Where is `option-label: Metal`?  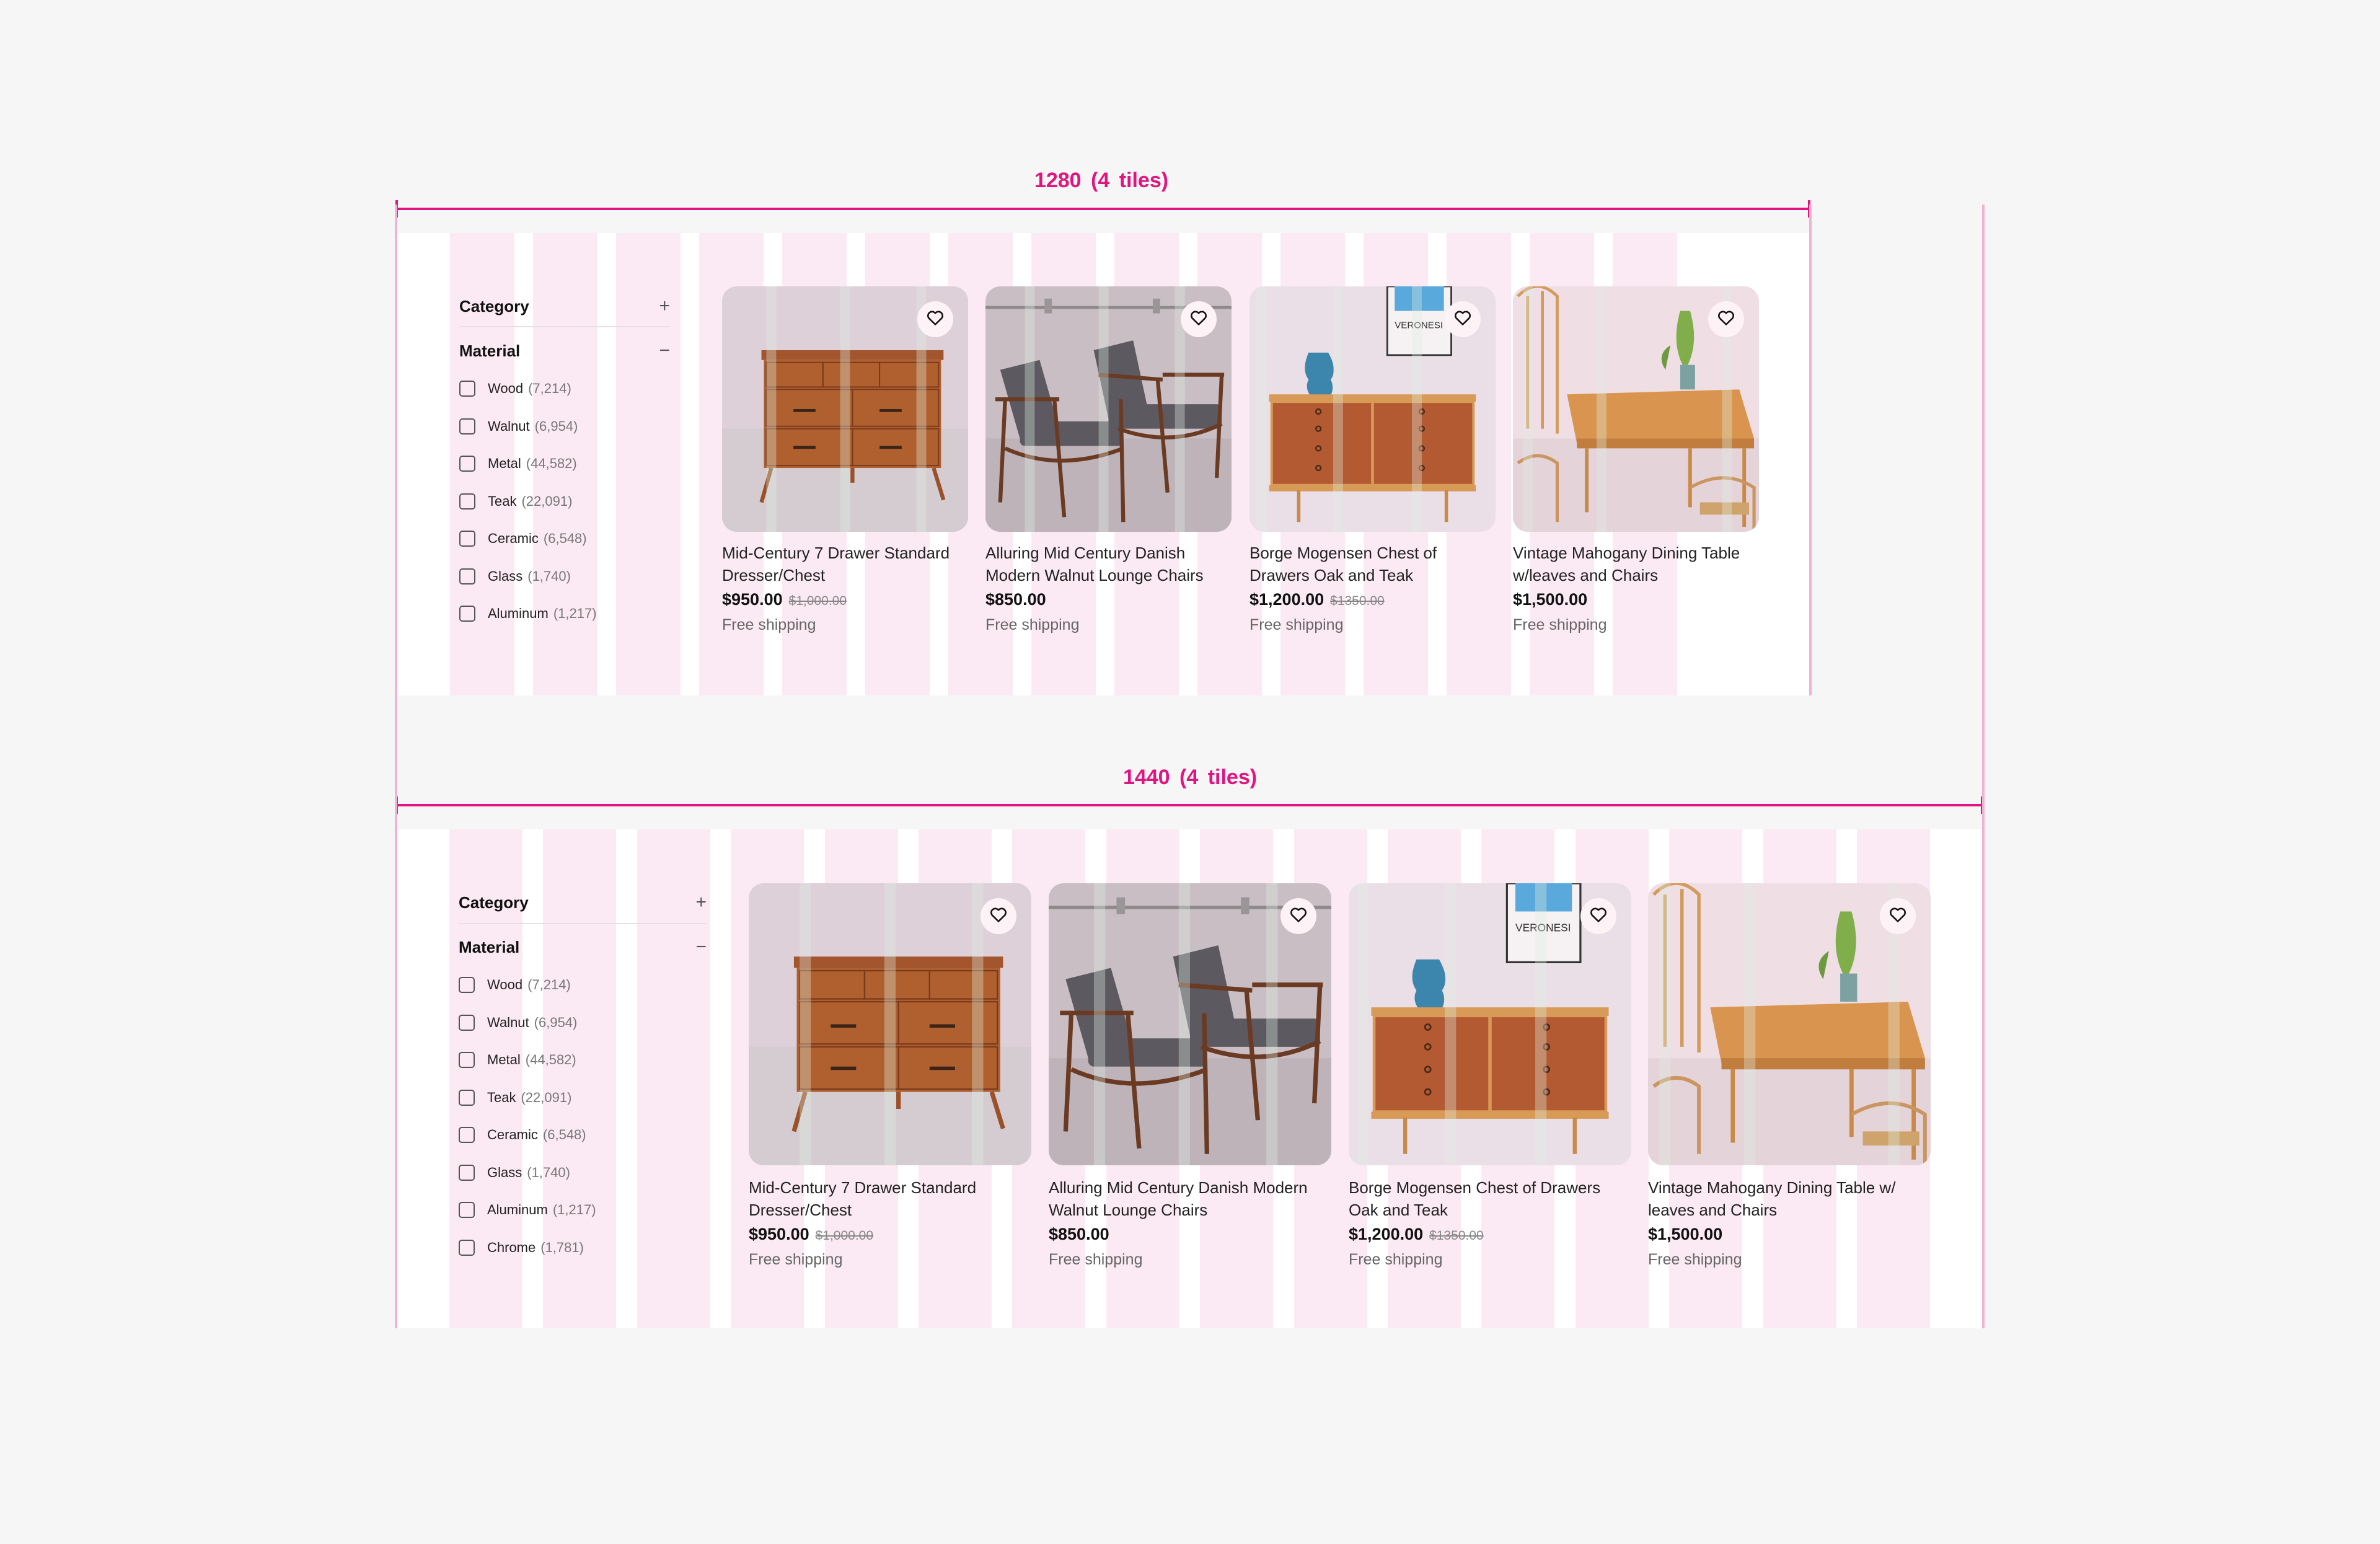
option-label: Metal is located at coordinates (504, 1059).